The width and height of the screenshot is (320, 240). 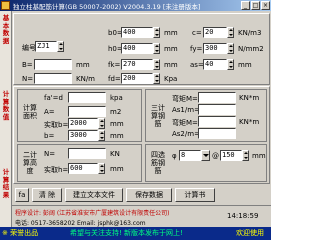 I want to click on fa-unit: kpa, so click(x=116, y=98).